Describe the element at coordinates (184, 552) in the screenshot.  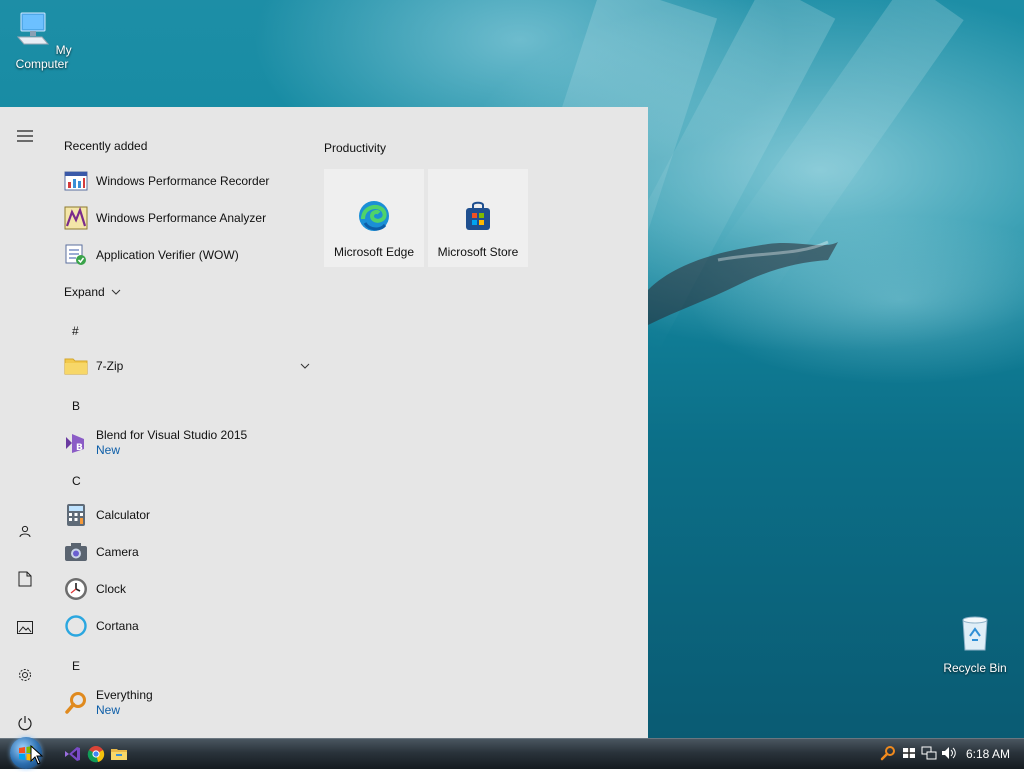
I see `app-camera: Camera` at that location.